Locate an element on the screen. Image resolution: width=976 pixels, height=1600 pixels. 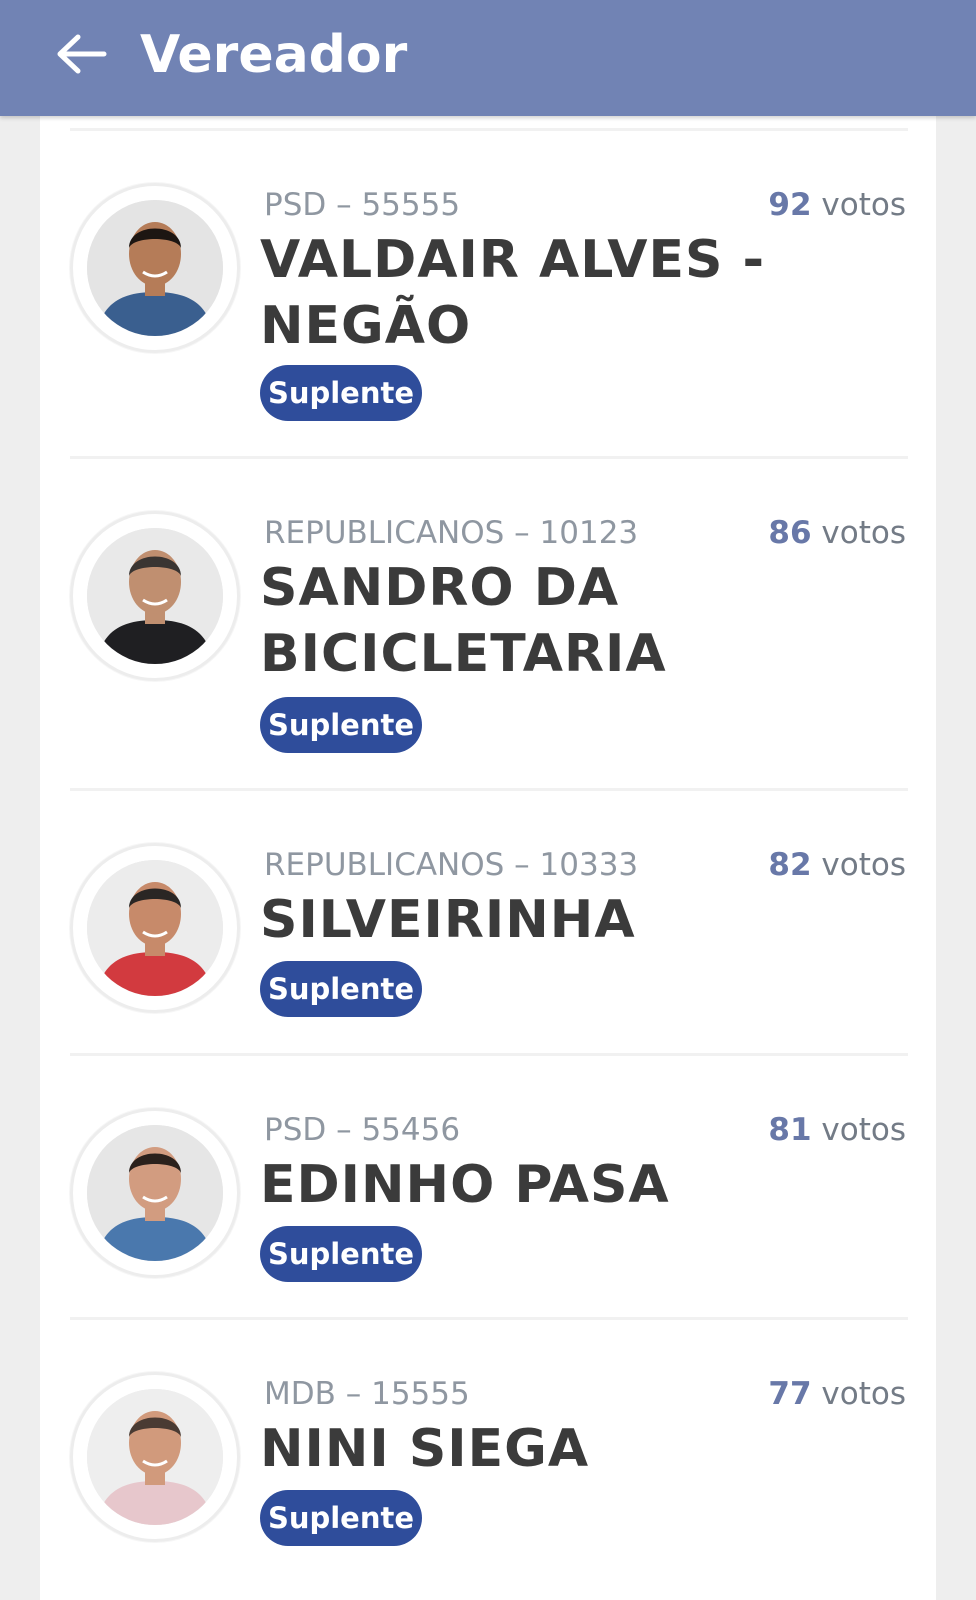
party-number: REPUBLICANOS – 10333 is located at coordinates (451, 865).